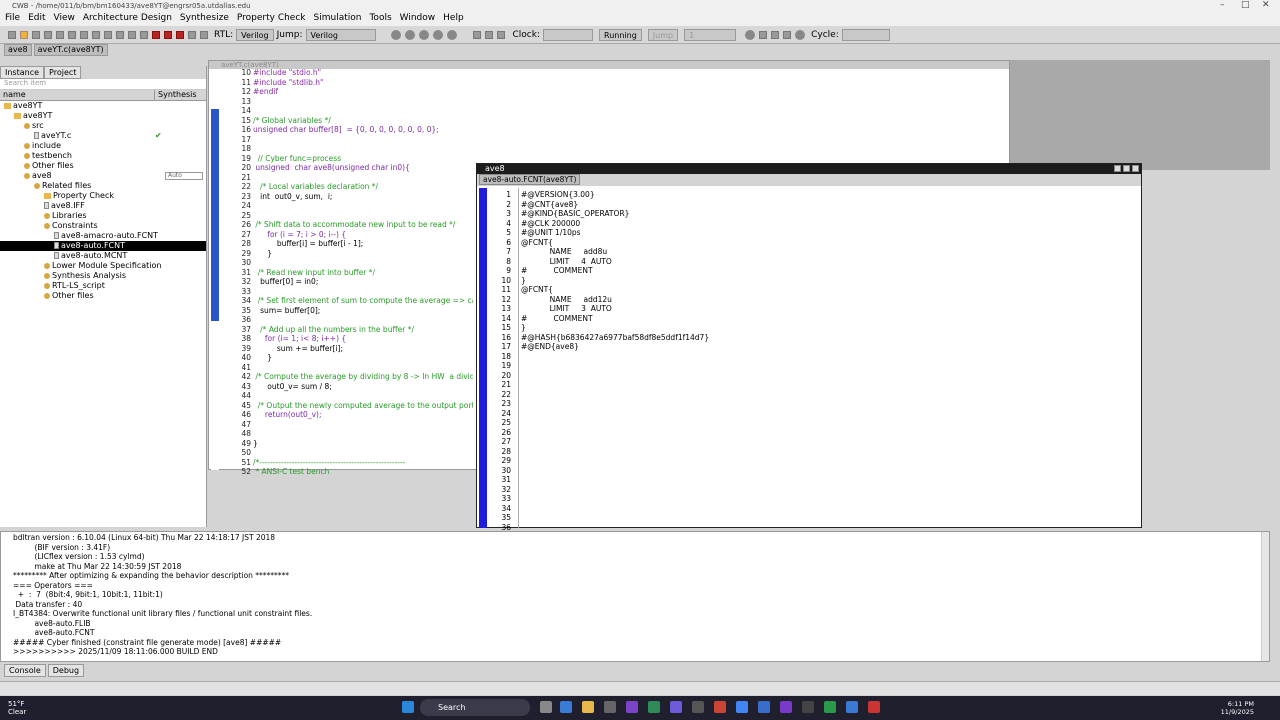 This screenshot has width=1280, height=720. I want to click on save-all-icon, so click(48, 34).